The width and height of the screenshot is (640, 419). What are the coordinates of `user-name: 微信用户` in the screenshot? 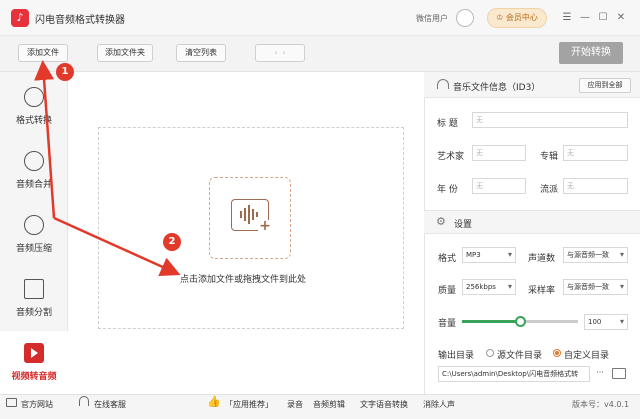 It's located at (432, 18).